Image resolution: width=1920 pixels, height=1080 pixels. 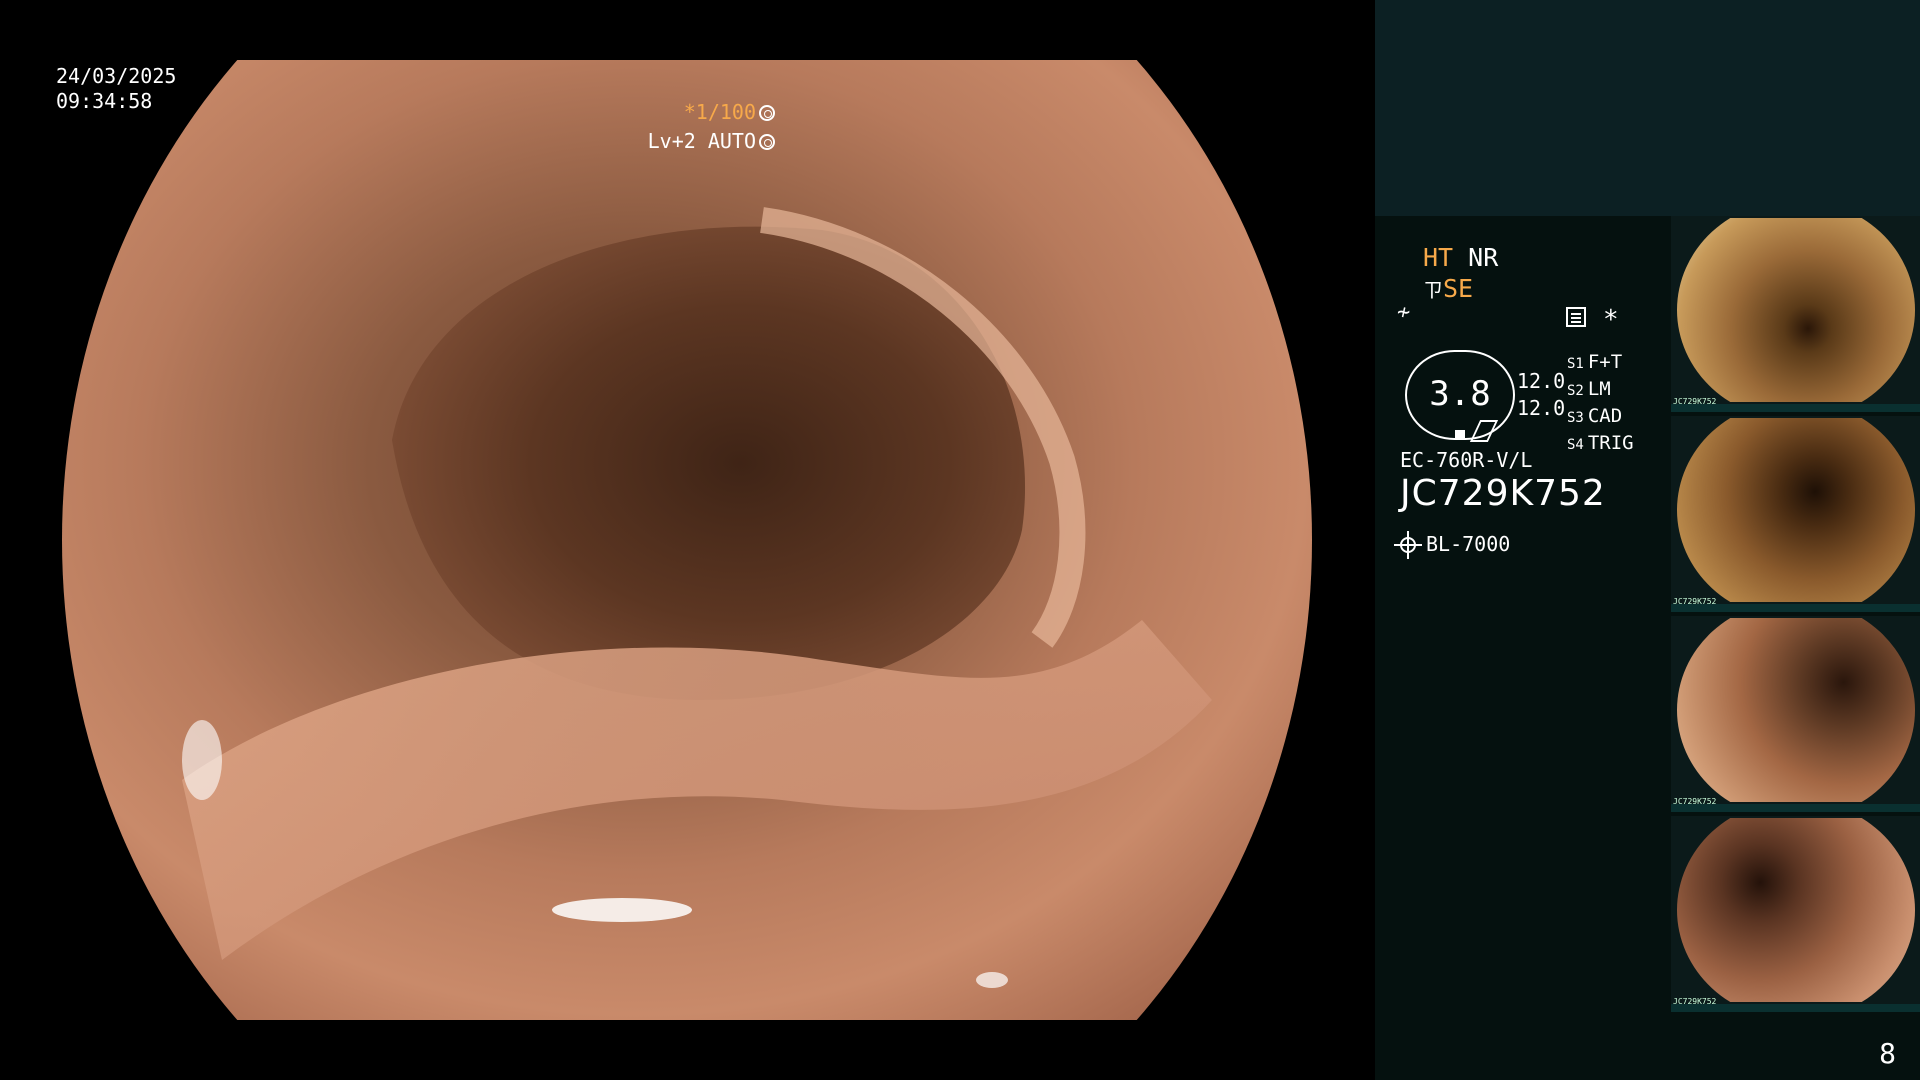 What do you see at coordinates (1460, 434) in the screenshot?
I see `gauge-dot` at bounding box center [1460, 434].